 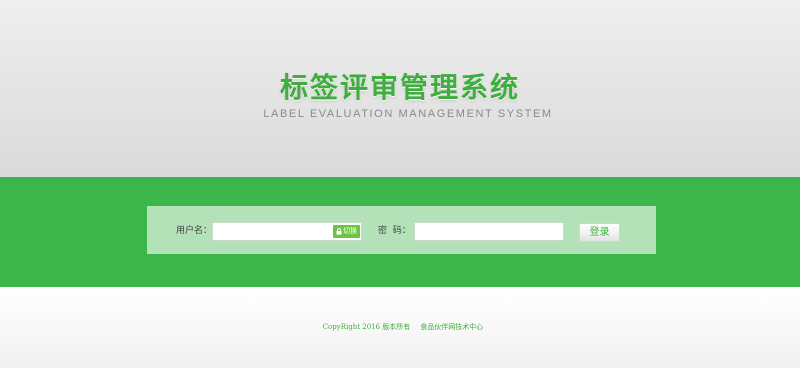 I want to click on password-input, so click(x=489, y=231).